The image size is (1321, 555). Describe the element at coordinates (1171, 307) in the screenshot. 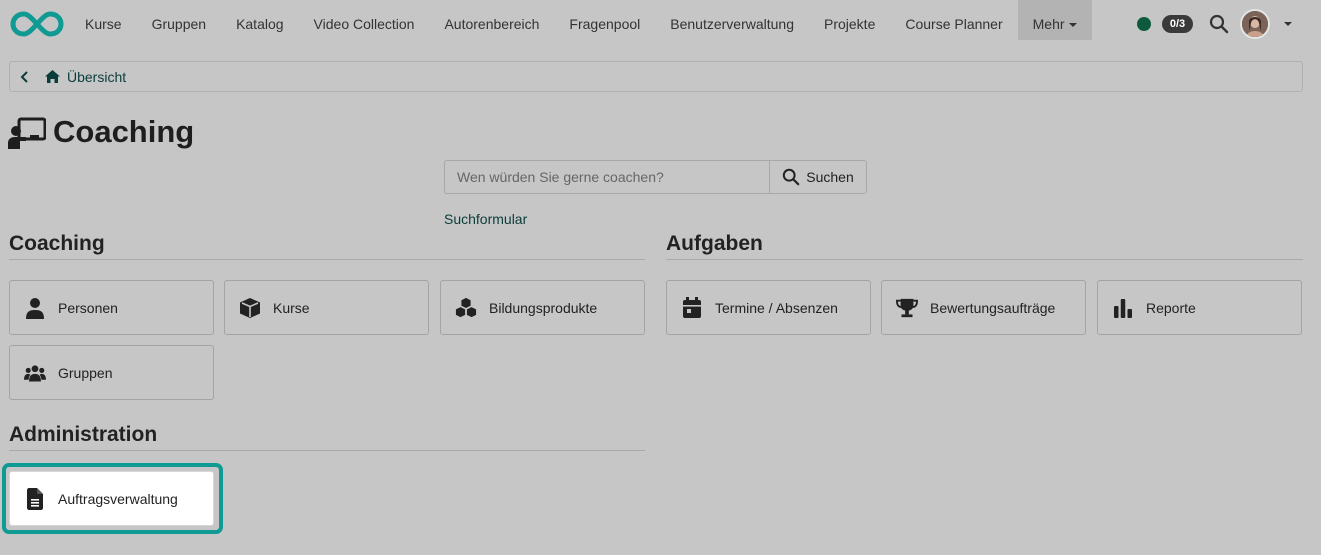

I see `tile-label: Reporte` at that location.